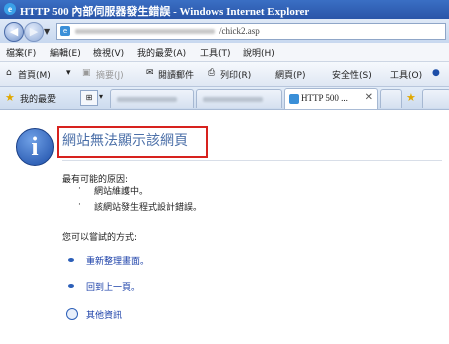 The width and height of the screenshot is (449, 344). What do you see at coordinates (117, 260) in the screenshot?
I see `refresh-link: 重新整理畫面。` at bounding box center [117, 260].